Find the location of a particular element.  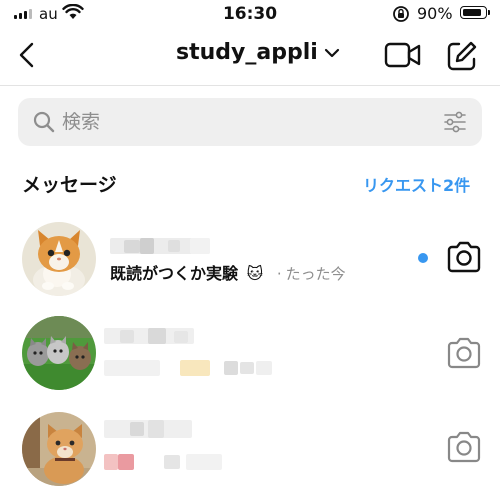

status-bar: au 16:30 90% is located at coordinates (250, 15).